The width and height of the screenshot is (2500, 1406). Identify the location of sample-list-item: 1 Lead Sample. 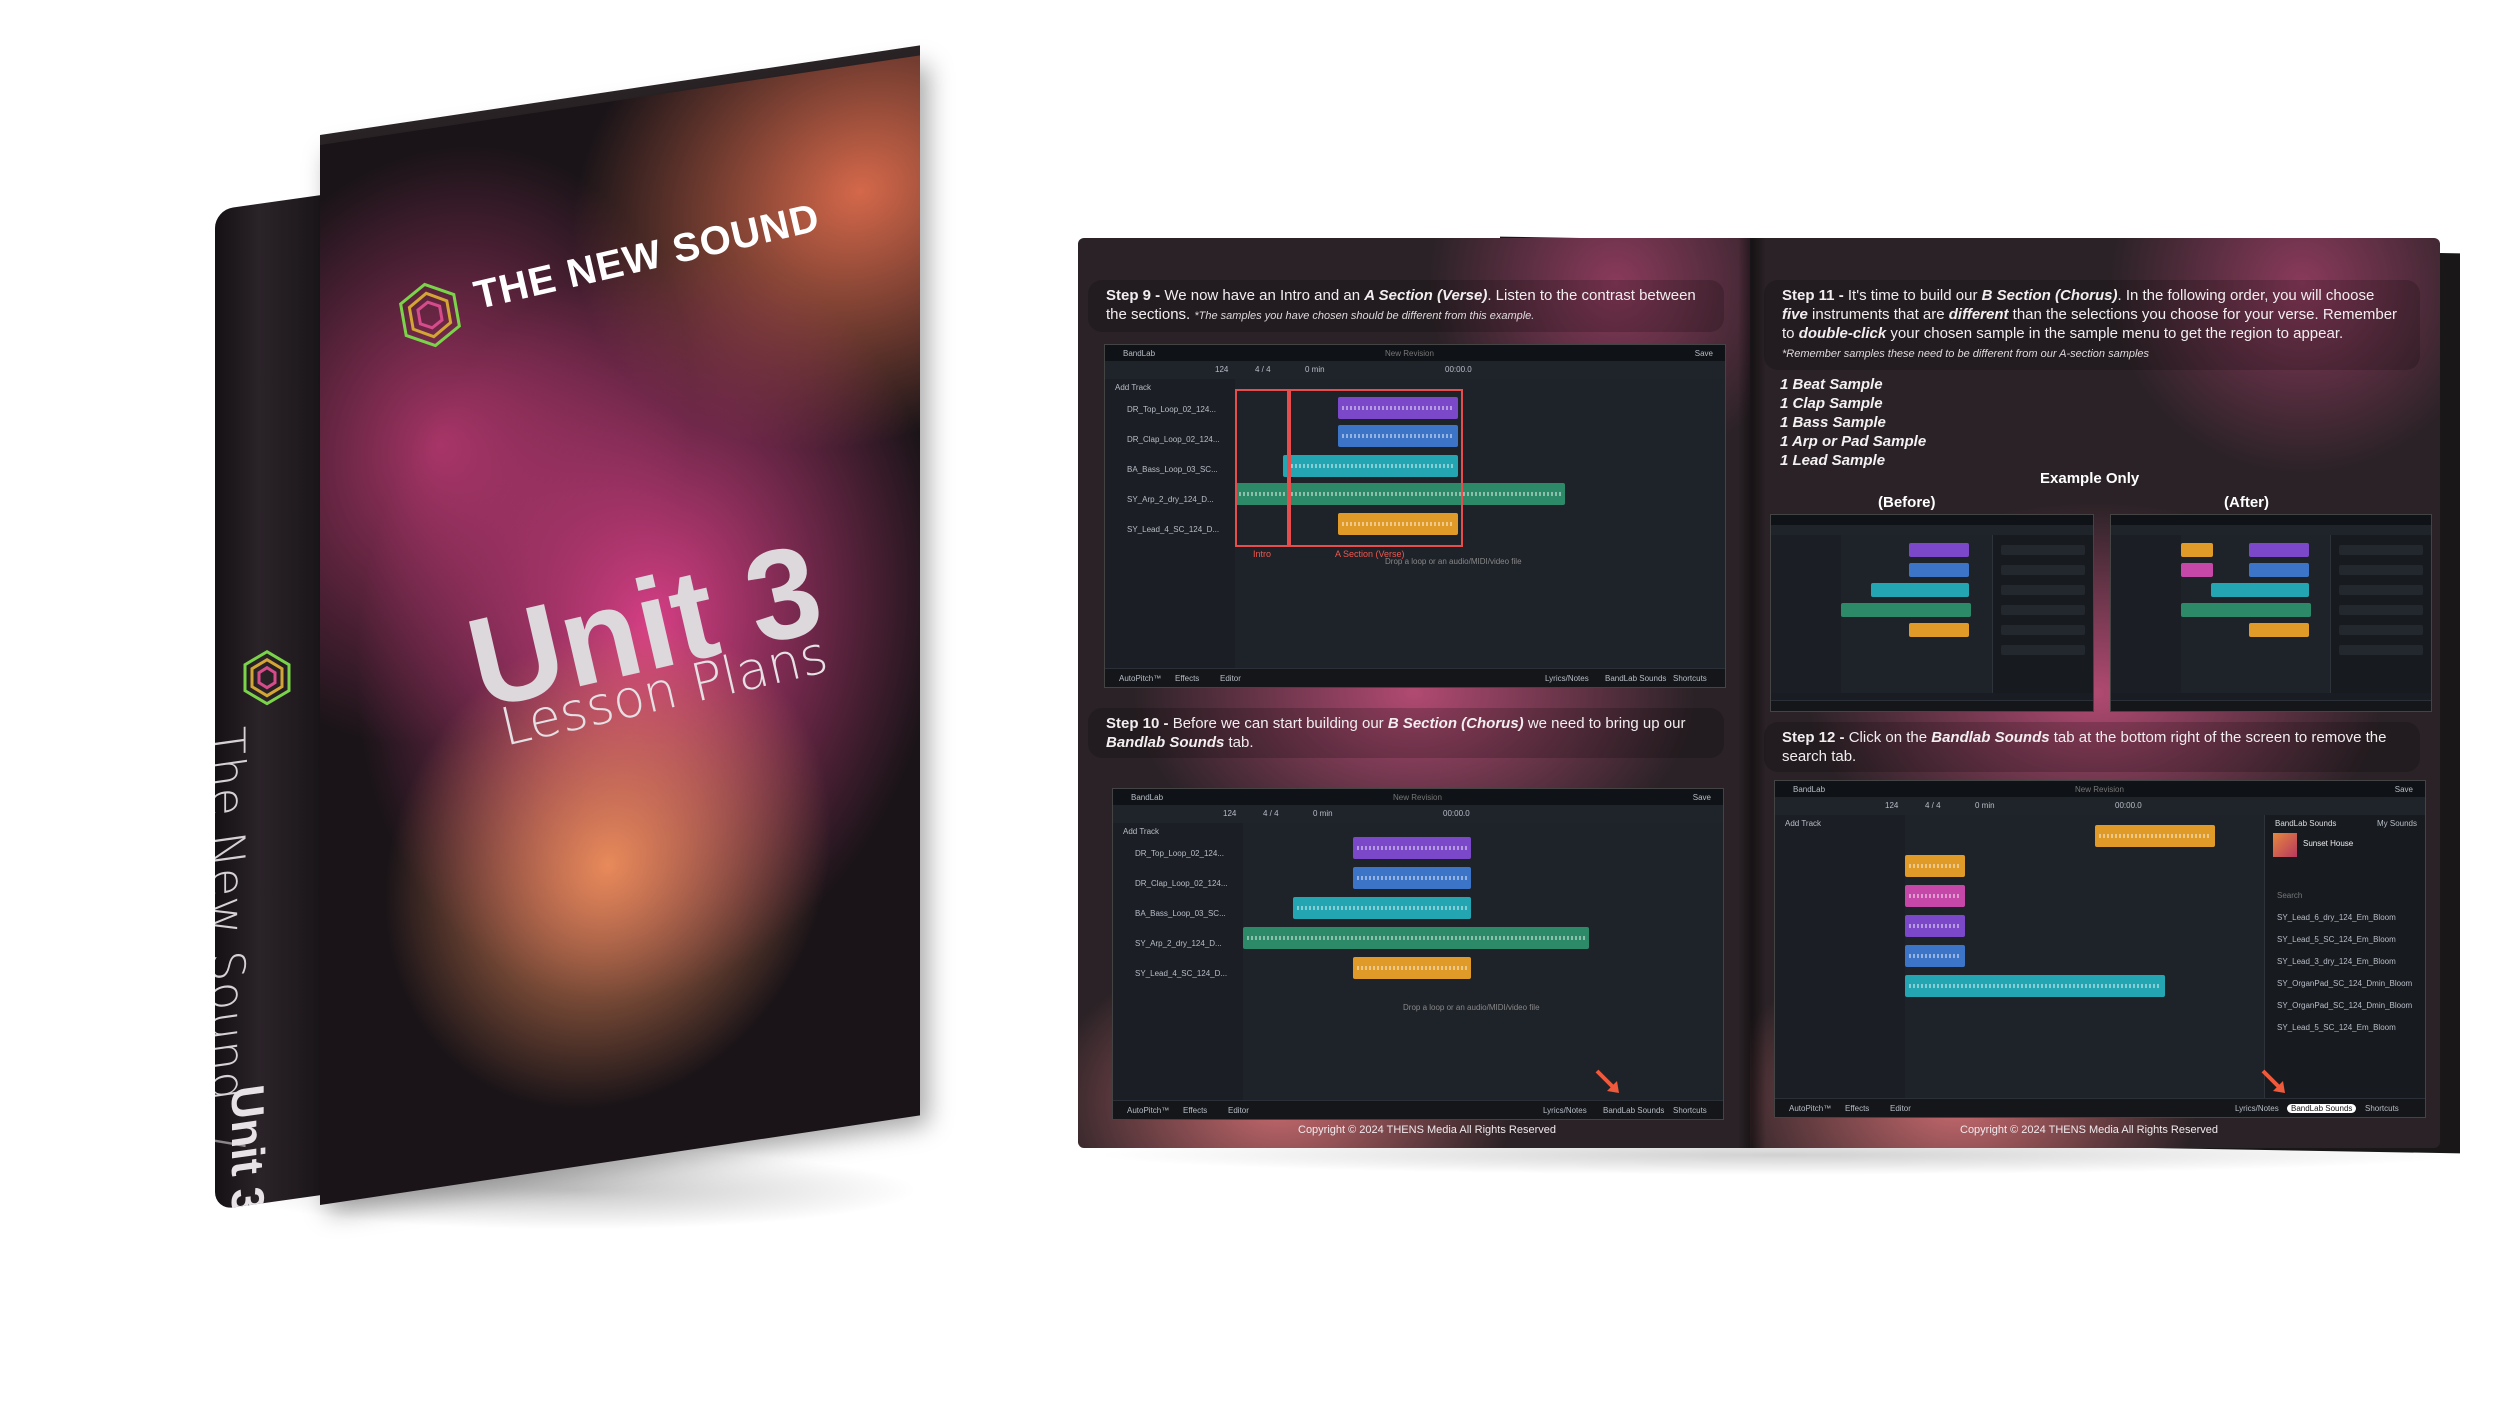
(1833, 460).